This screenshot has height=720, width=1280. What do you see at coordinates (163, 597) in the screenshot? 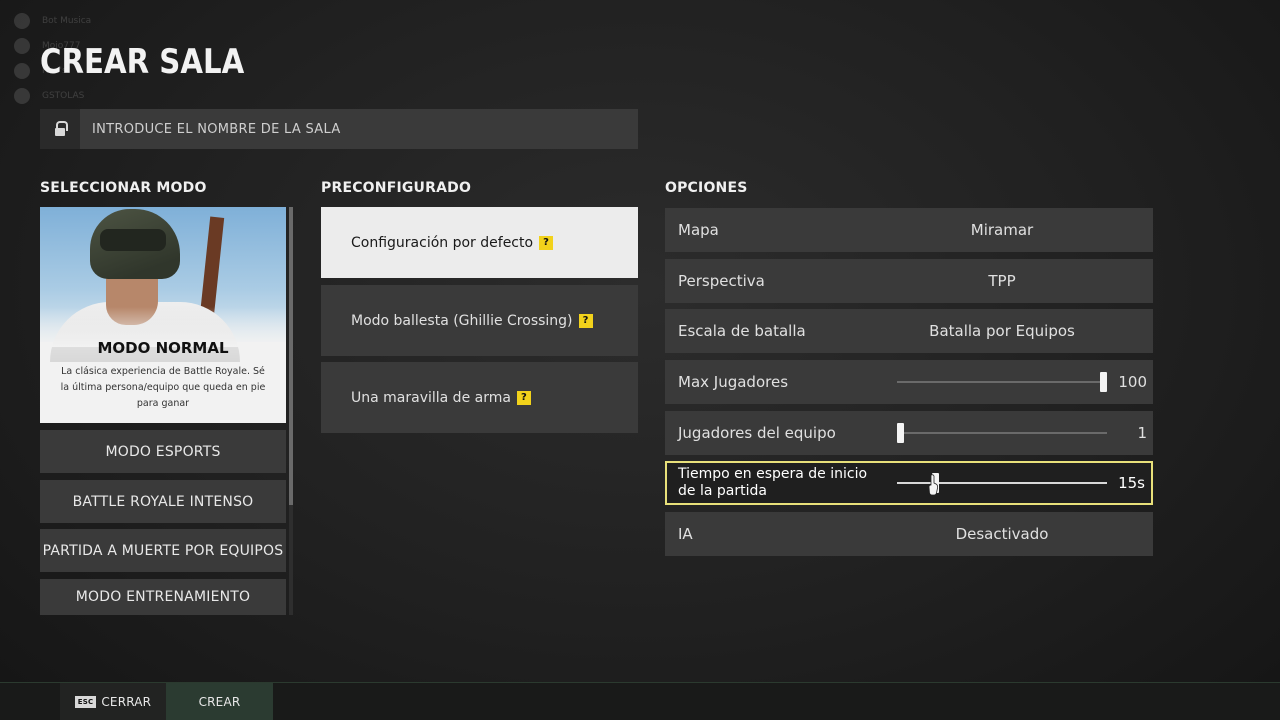
I see `mode-training-button: MODO ENTRENAMIENTO` at bounding box center [163, 597].